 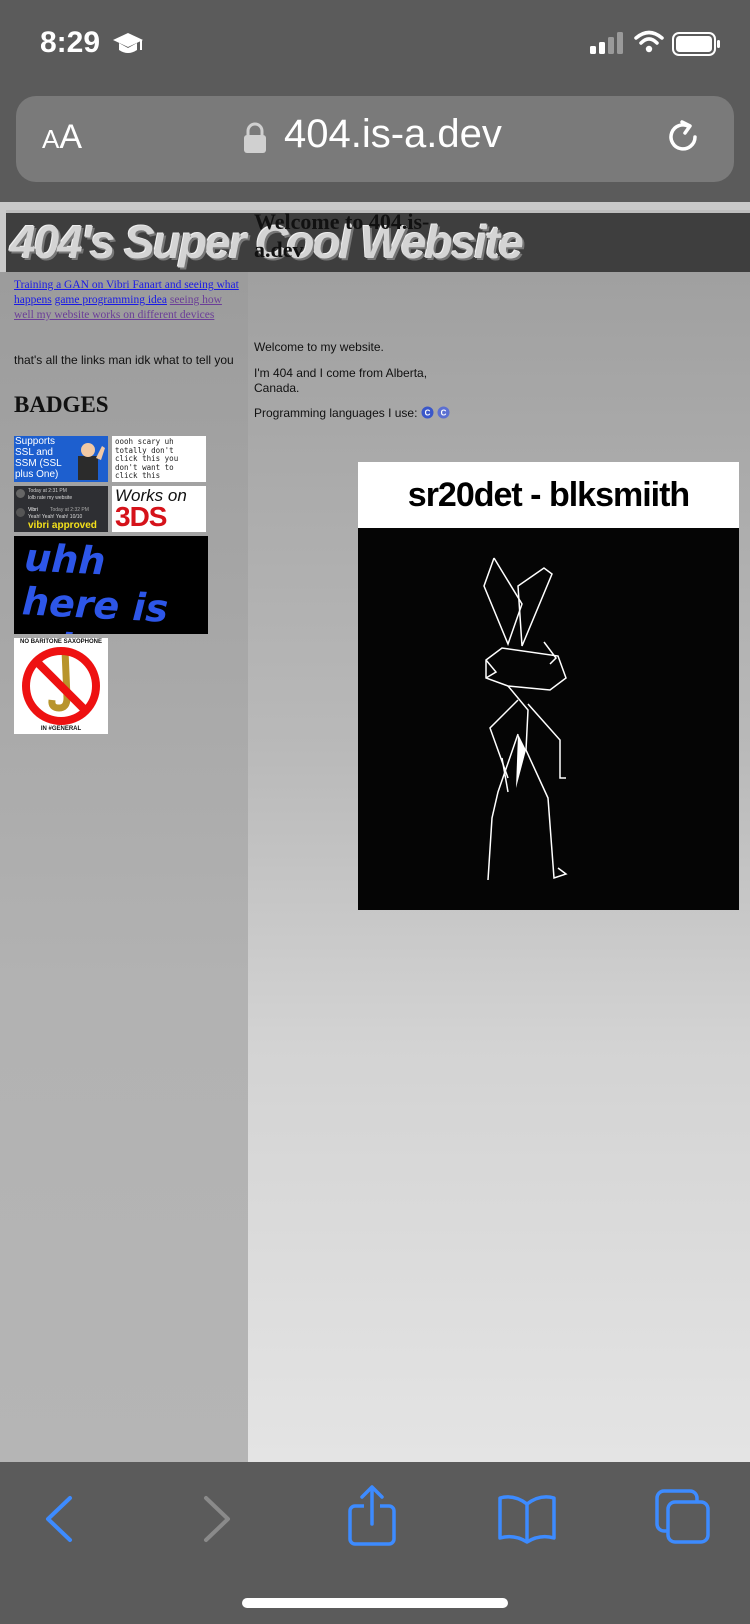 I want to click on wifi-icon, so click(x=649, y=44).